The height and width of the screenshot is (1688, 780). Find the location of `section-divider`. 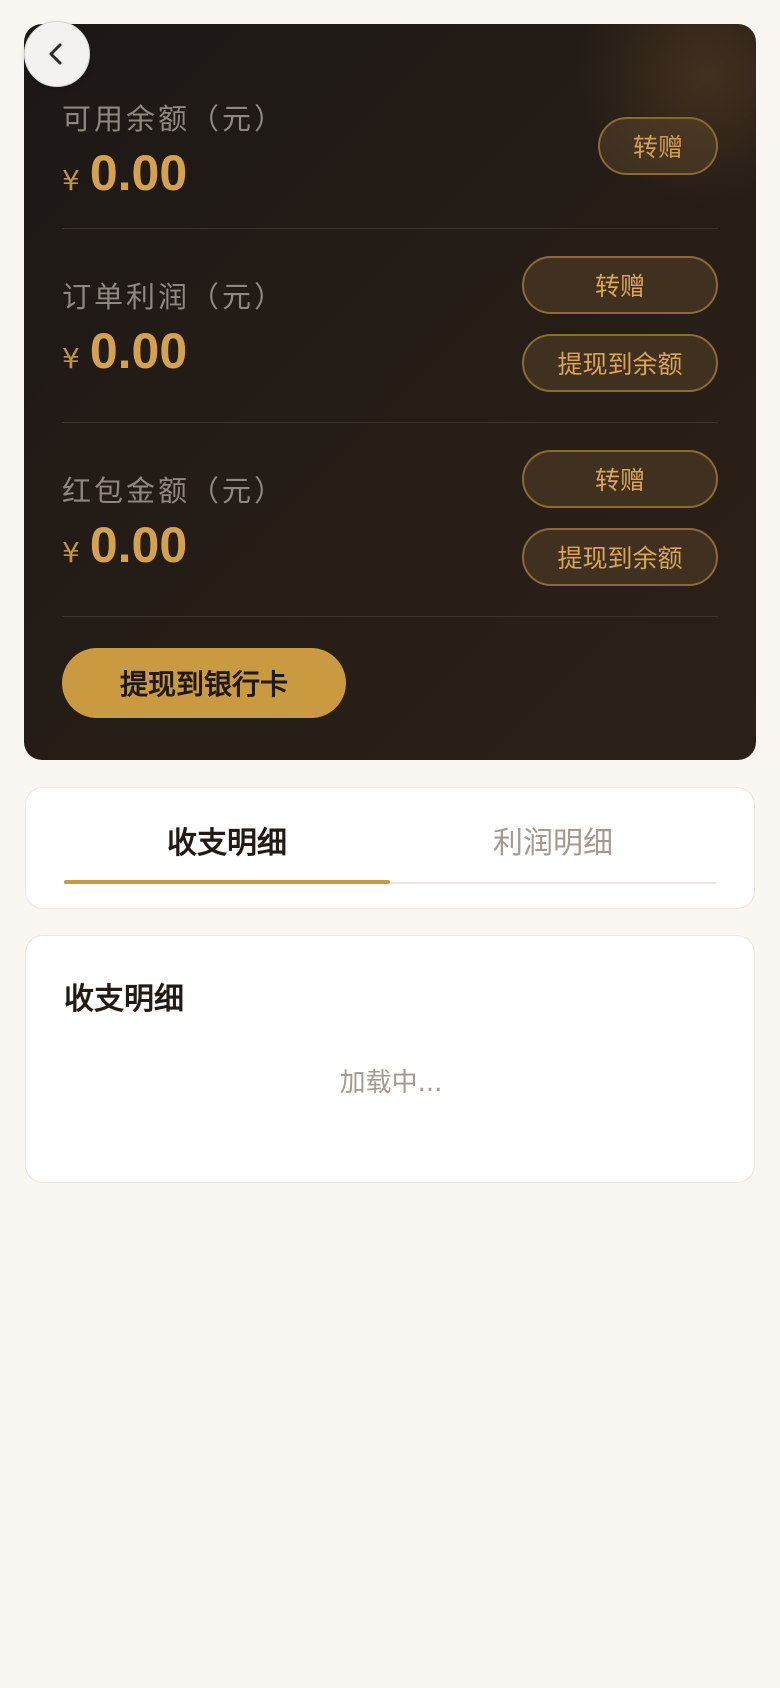

section-divider is located at coordinates (390, 616).